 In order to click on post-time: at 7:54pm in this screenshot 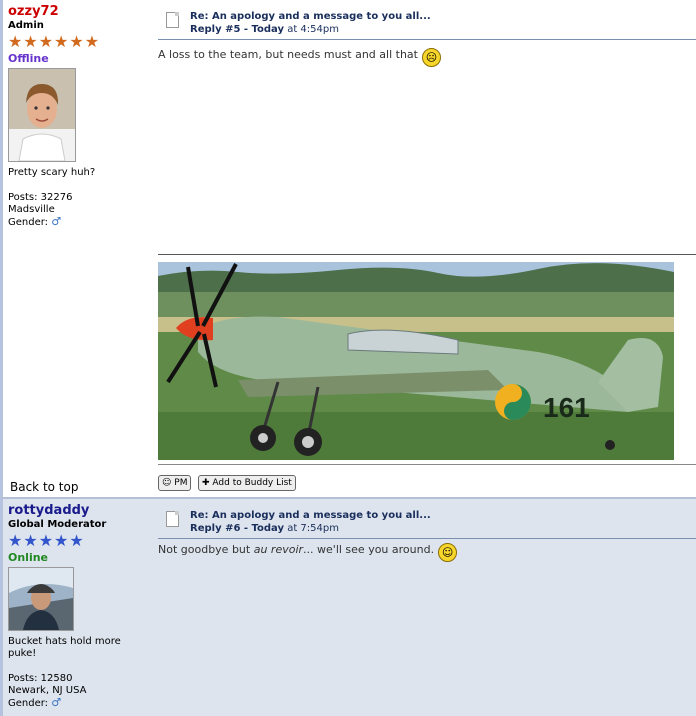, I will do `click(313, 528)`.